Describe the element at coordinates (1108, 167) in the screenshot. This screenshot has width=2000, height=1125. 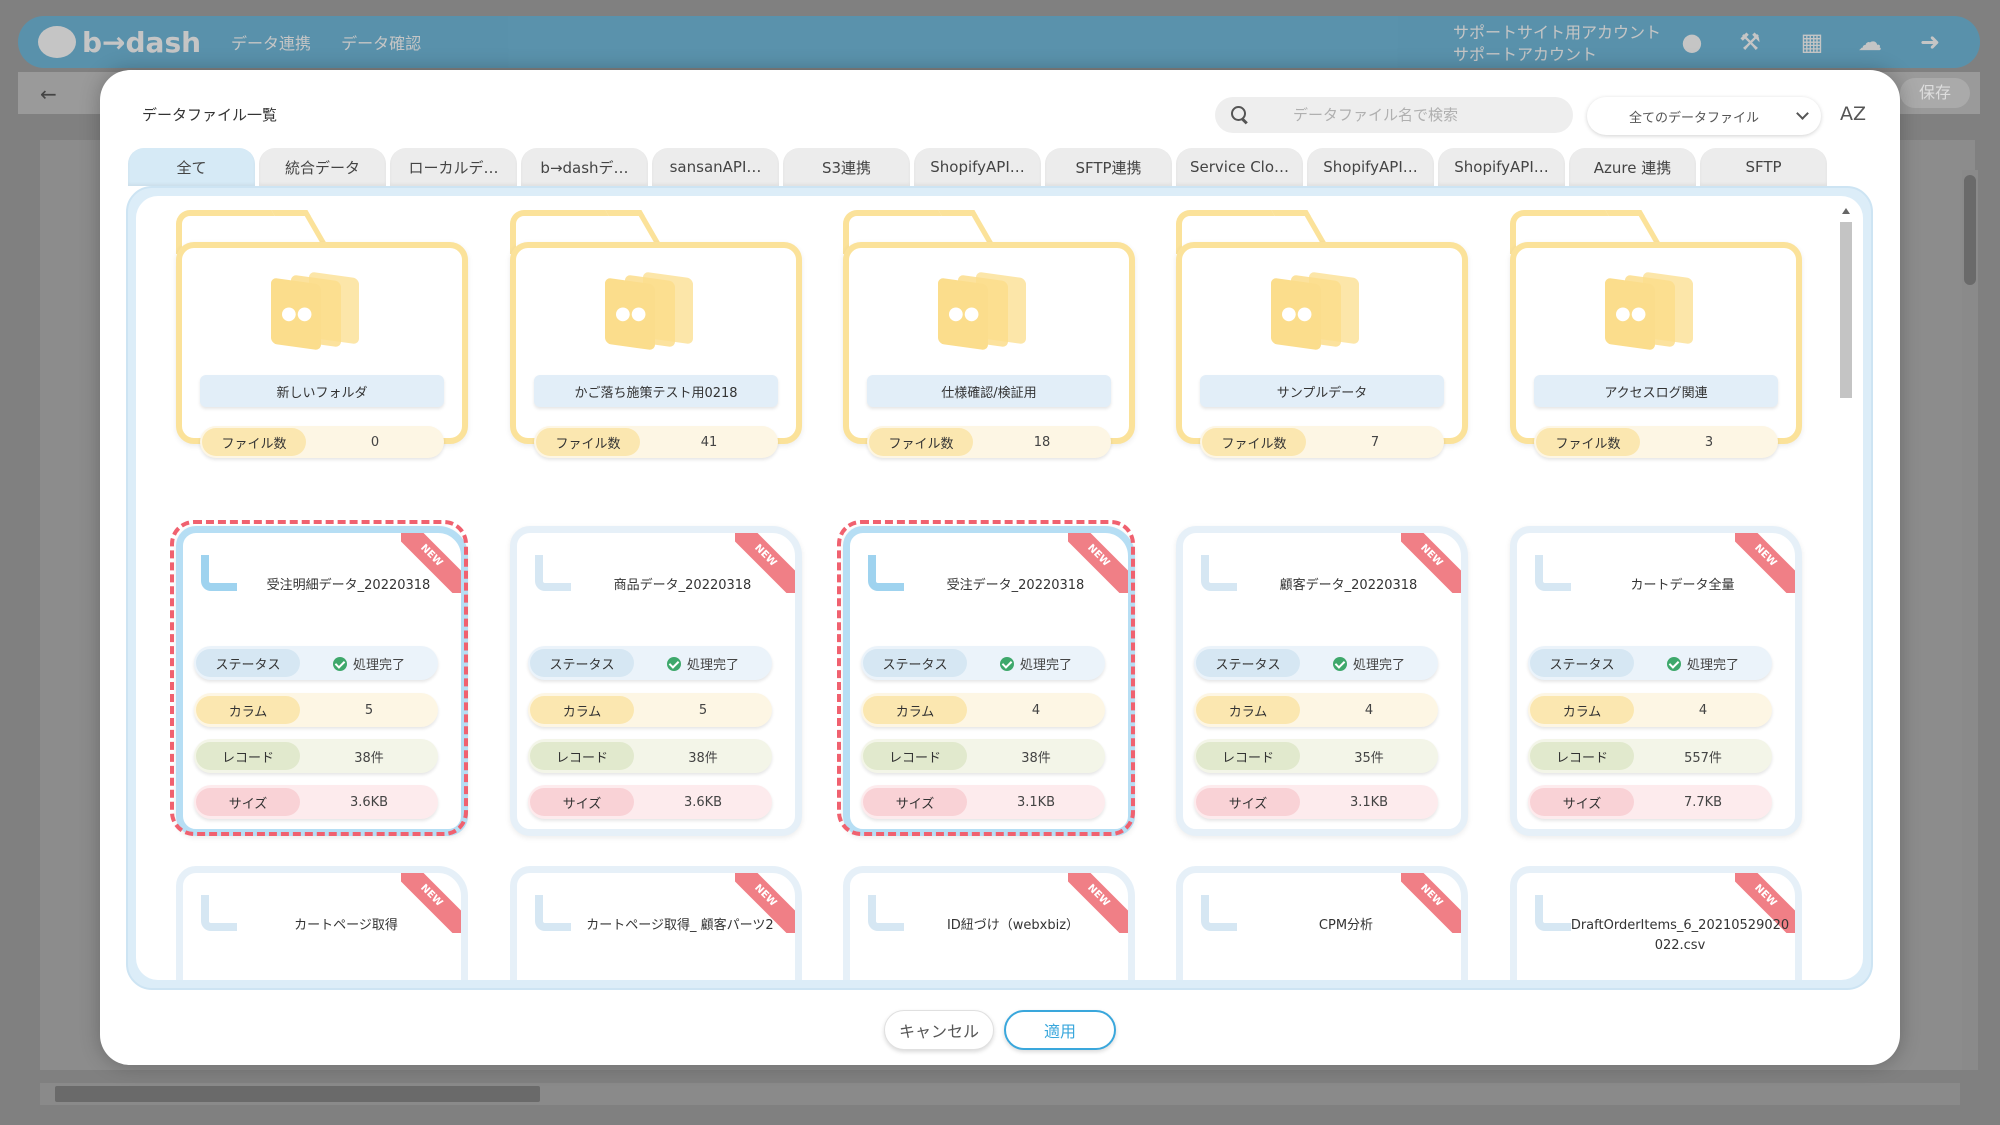
I see `tab-sftp-integration: SFTP連携` at that location.